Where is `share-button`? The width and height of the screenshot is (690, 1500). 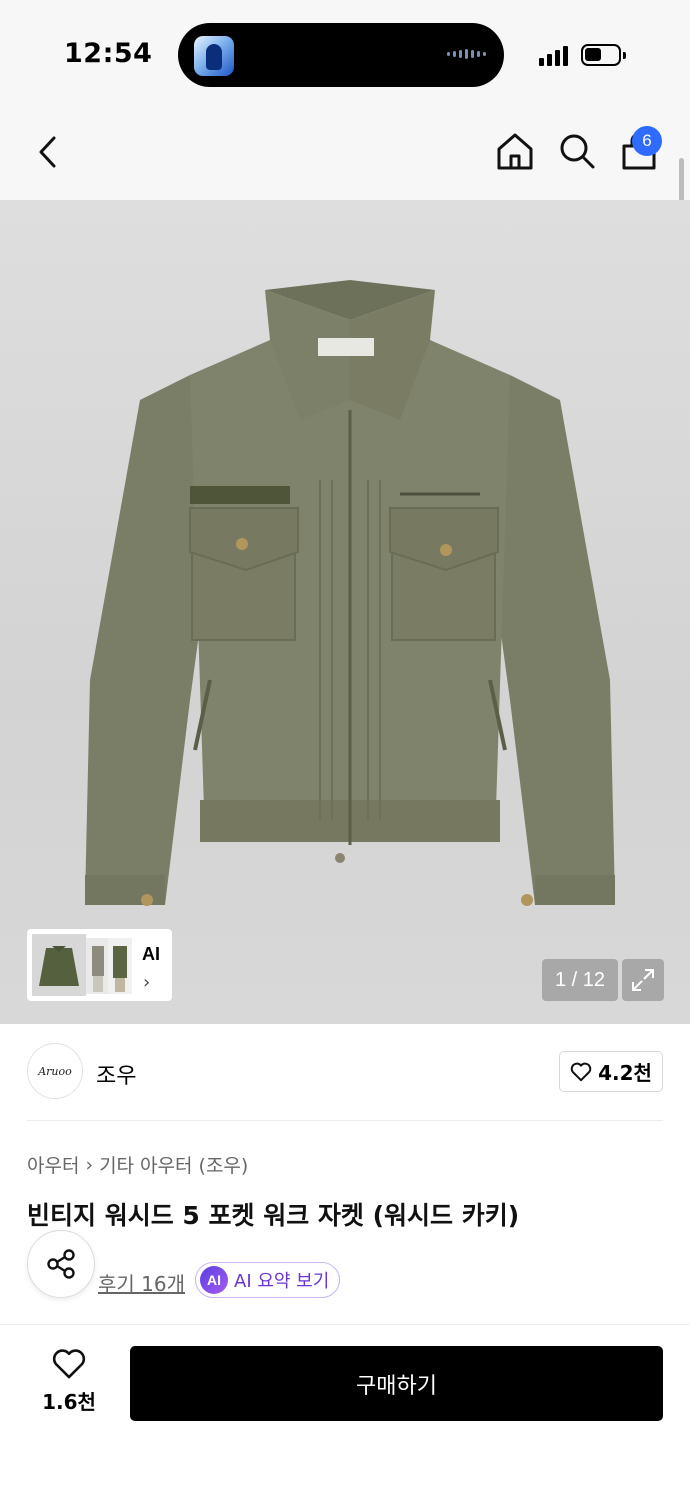 share-button is located at coordinates (61, 1264).